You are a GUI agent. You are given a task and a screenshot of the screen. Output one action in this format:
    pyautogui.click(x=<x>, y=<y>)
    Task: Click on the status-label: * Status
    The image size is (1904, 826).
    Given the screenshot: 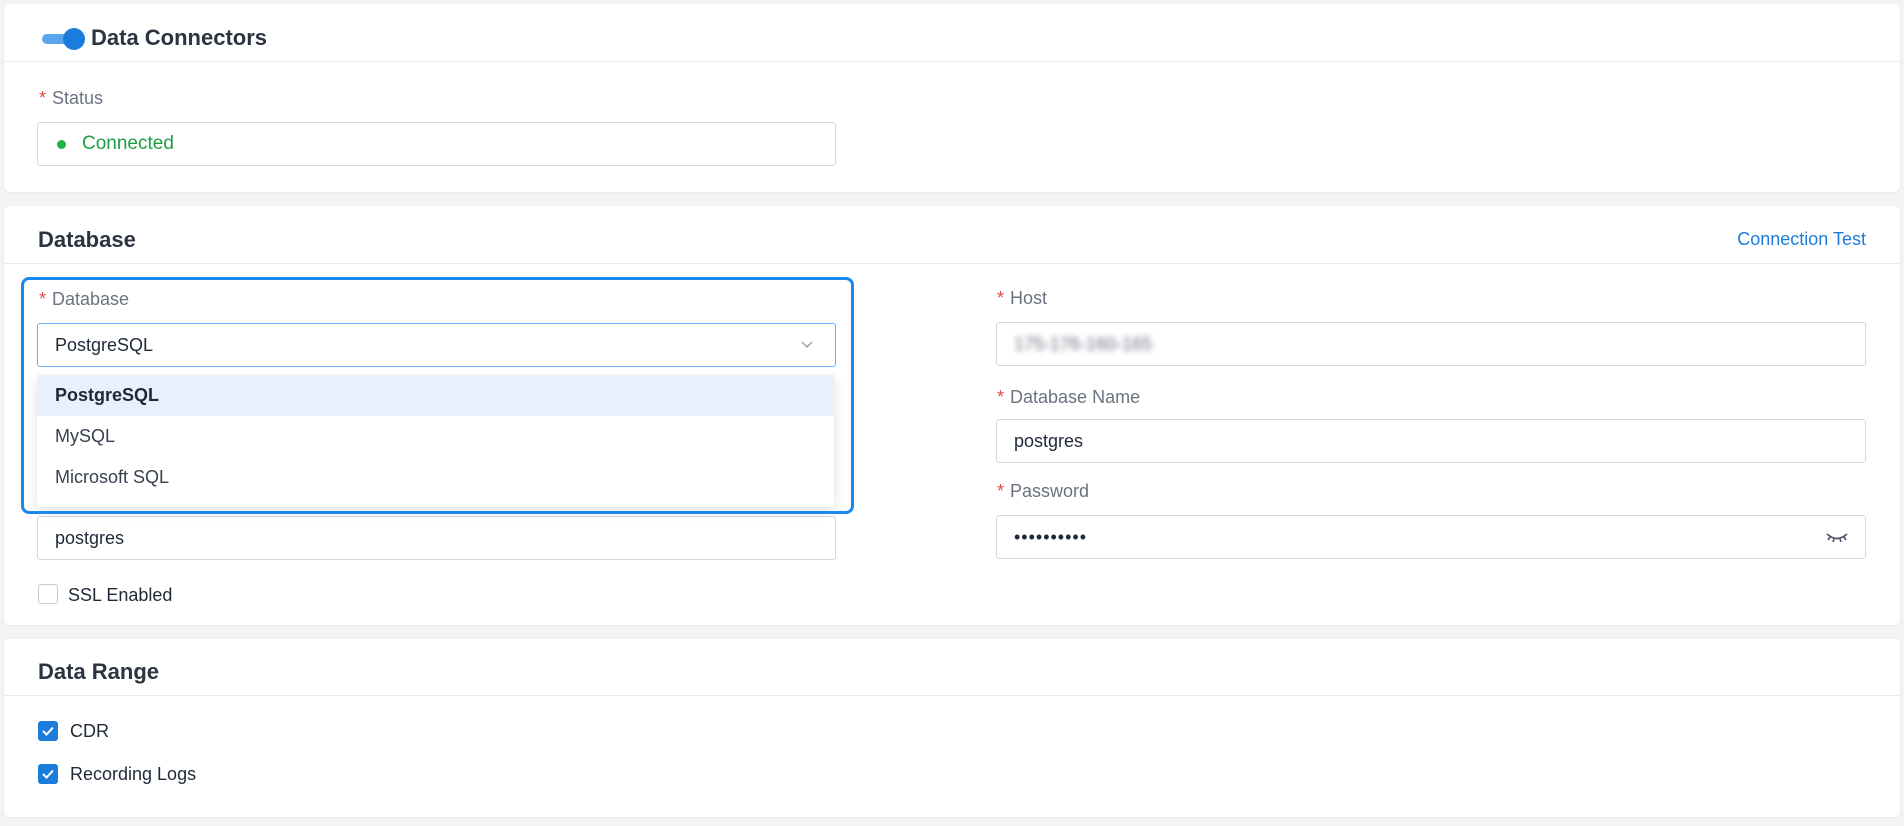 What is the action you would take?
    pyautogui.click(x=71, y=98)
    